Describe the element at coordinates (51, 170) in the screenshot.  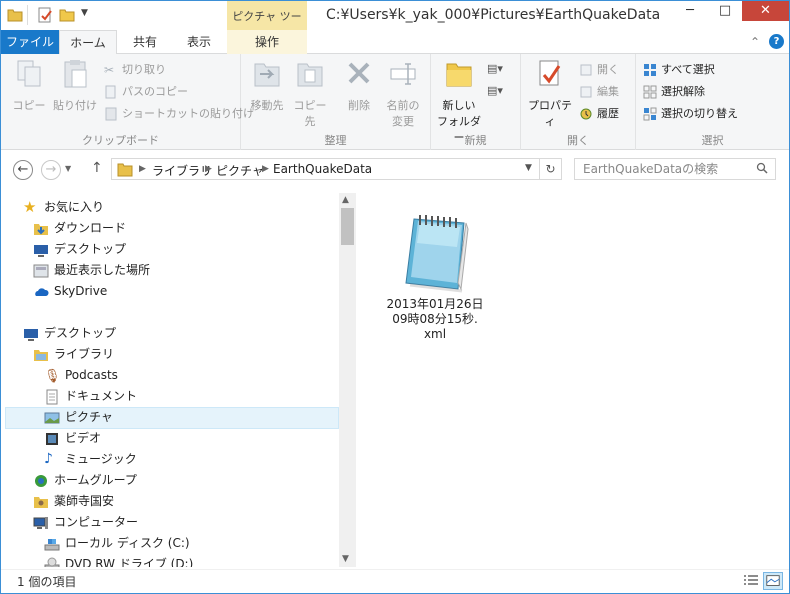
I see `forward-button: →` at that location.